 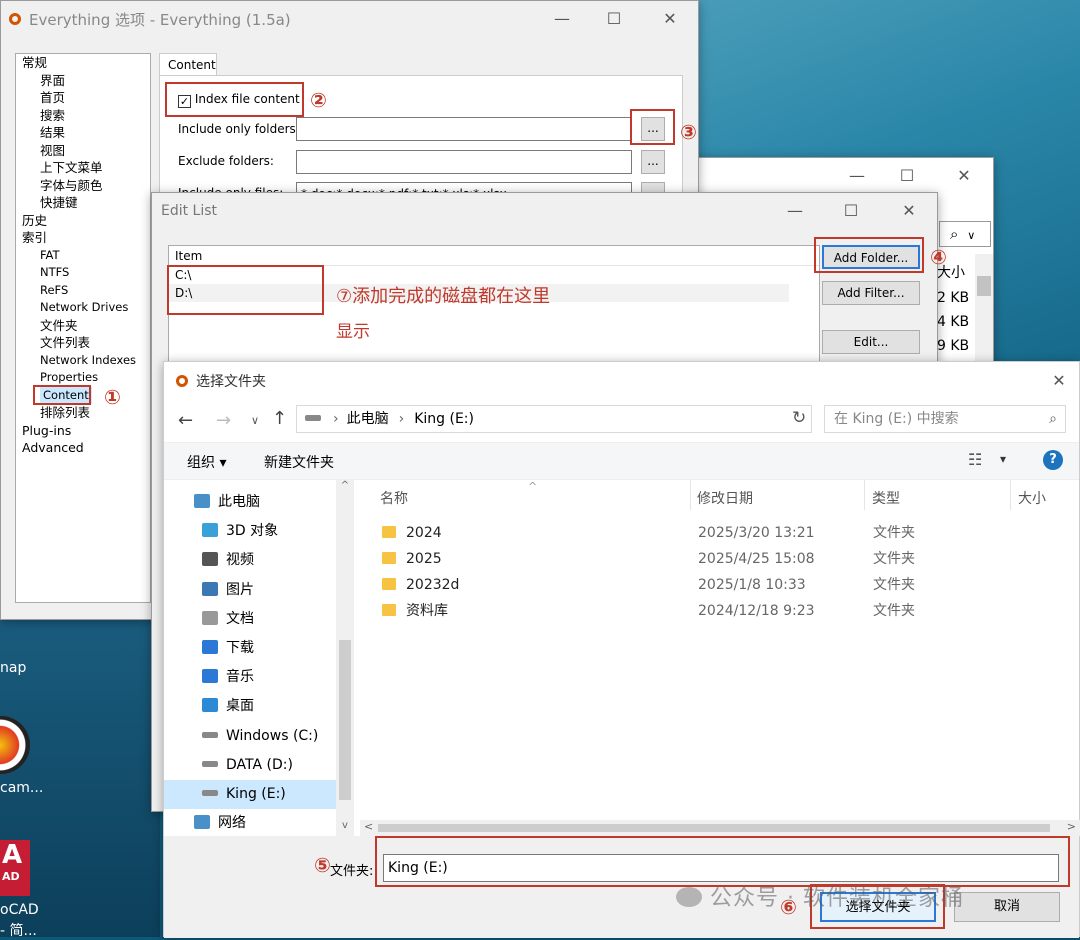 I want to click on picker-close-button: ✕, so click(x=1058, y=381).